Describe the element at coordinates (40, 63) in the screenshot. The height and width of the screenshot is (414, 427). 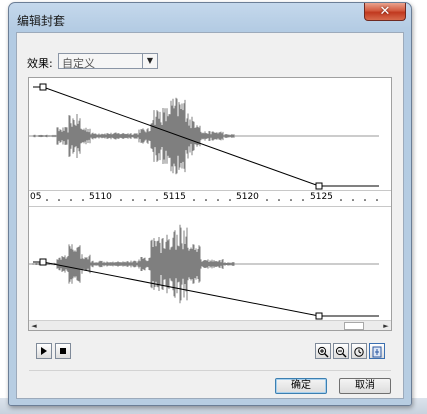
I see `effect-label: 效果:` at that location.